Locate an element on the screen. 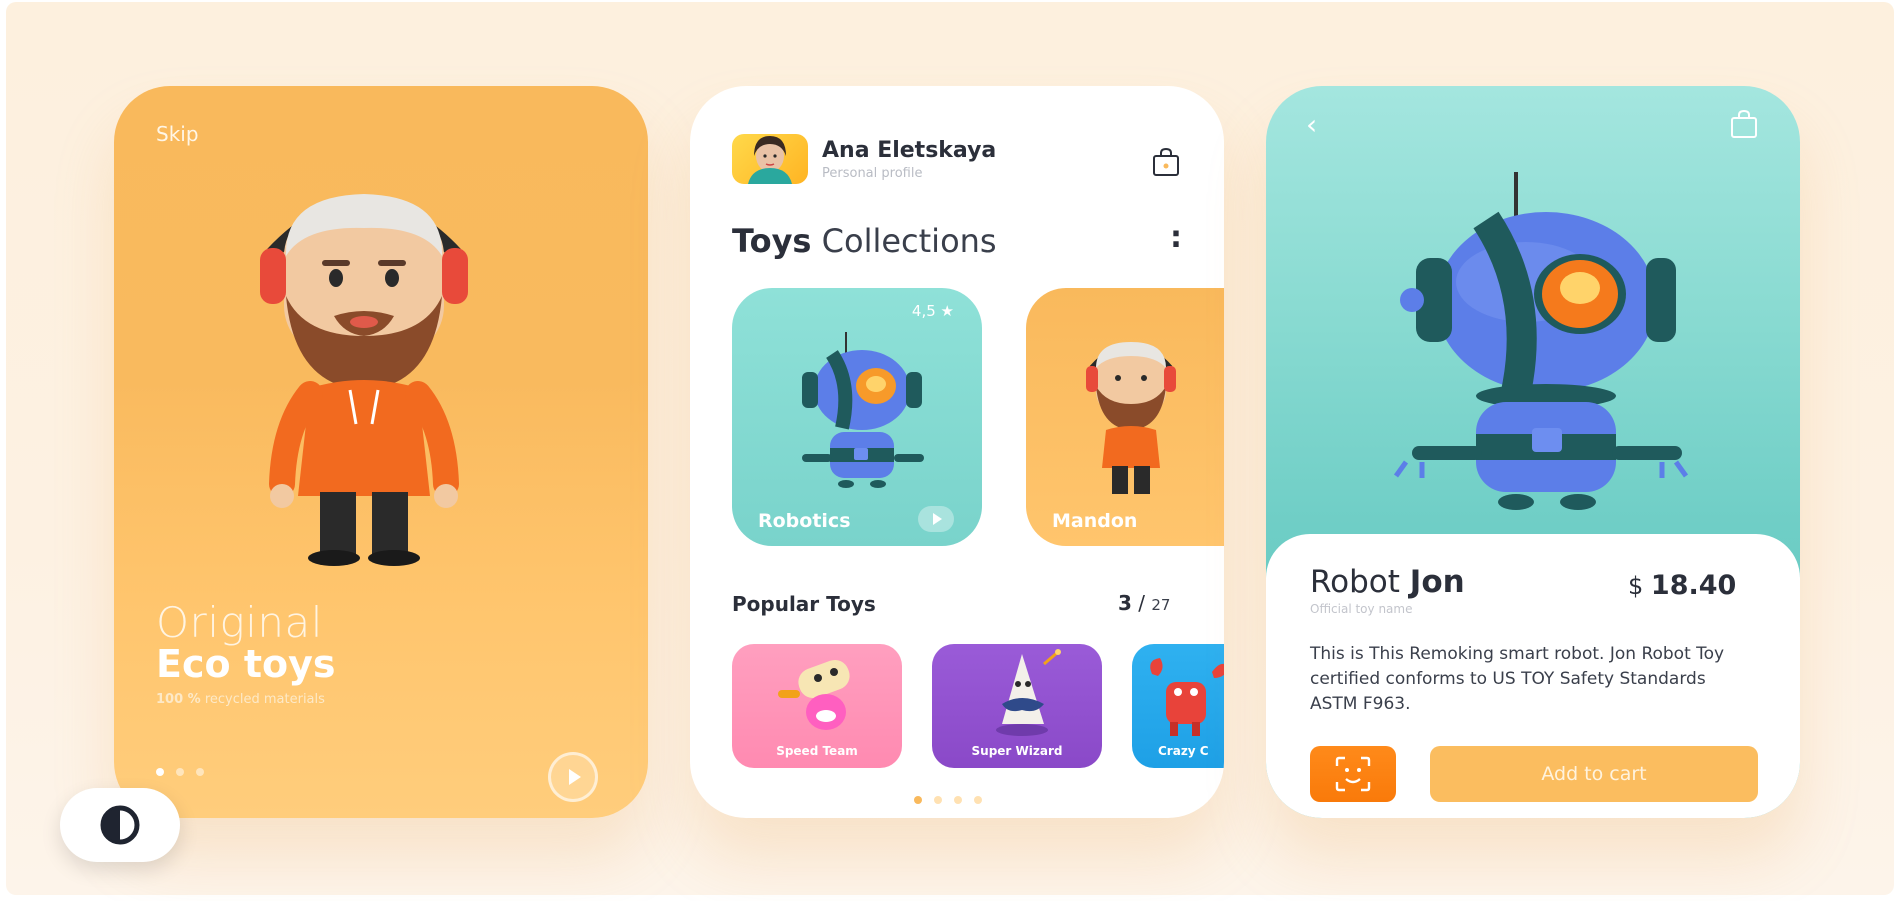  price-value: 18.40 is located at coordinates (1693, 585).